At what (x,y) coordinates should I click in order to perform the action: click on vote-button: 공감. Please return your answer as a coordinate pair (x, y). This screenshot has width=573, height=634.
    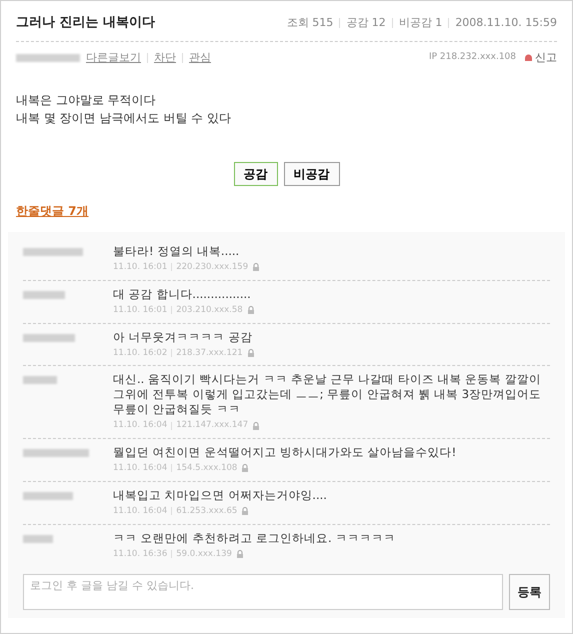
    Looking at the image, I should click on (256, 174).